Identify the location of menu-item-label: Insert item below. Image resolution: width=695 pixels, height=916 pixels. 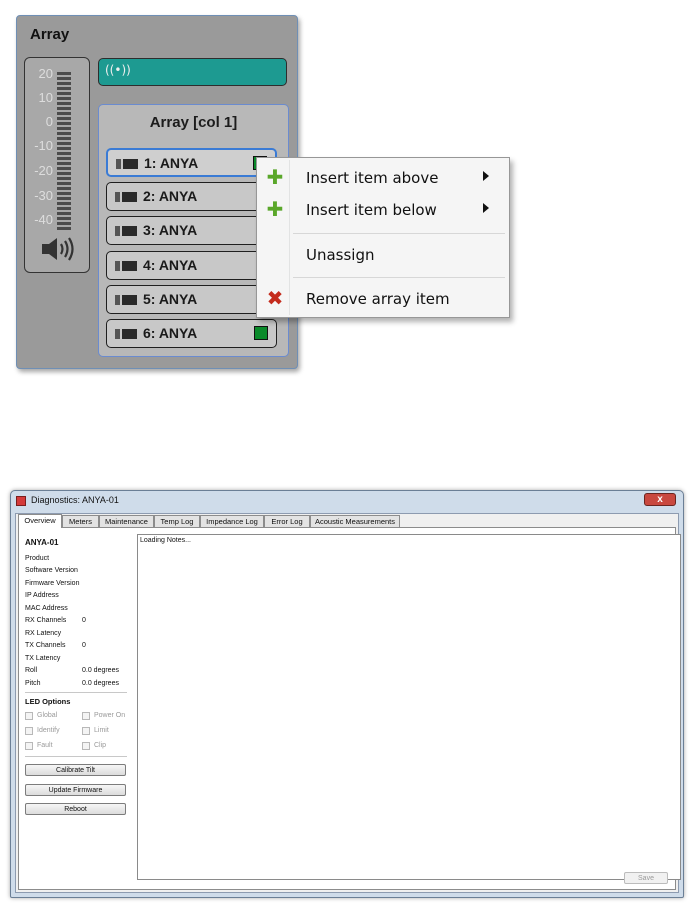
(371, 210).